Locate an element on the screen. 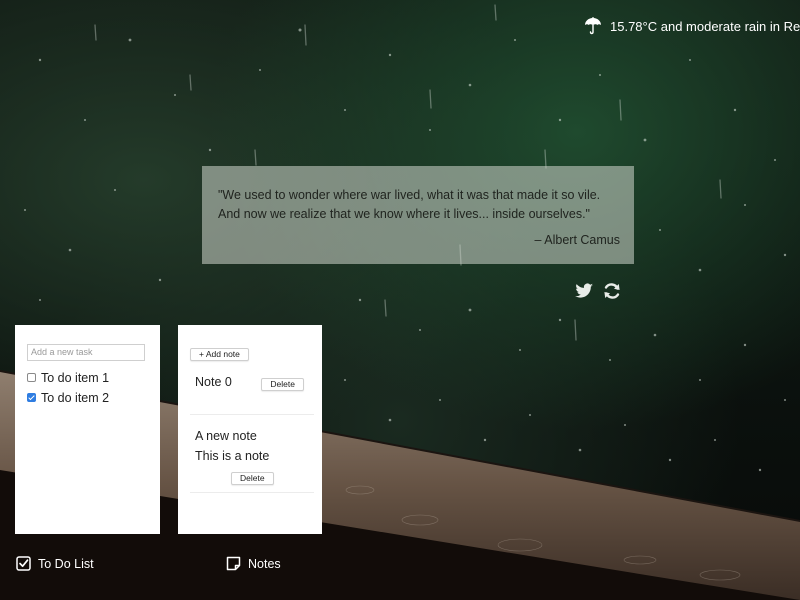 This screenshot has width=800, height=600. weather-text: 15.78°C and moderate rain in Redh is located at coordinates (705, 26).